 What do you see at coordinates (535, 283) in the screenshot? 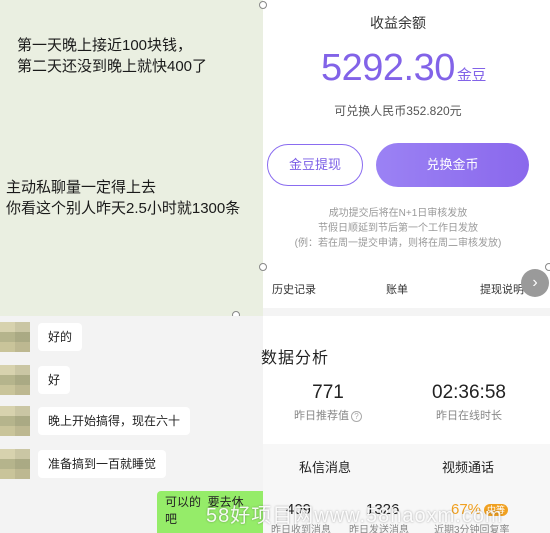
I see `chevron-right-icon: ›` at bounding box center [535, 283].